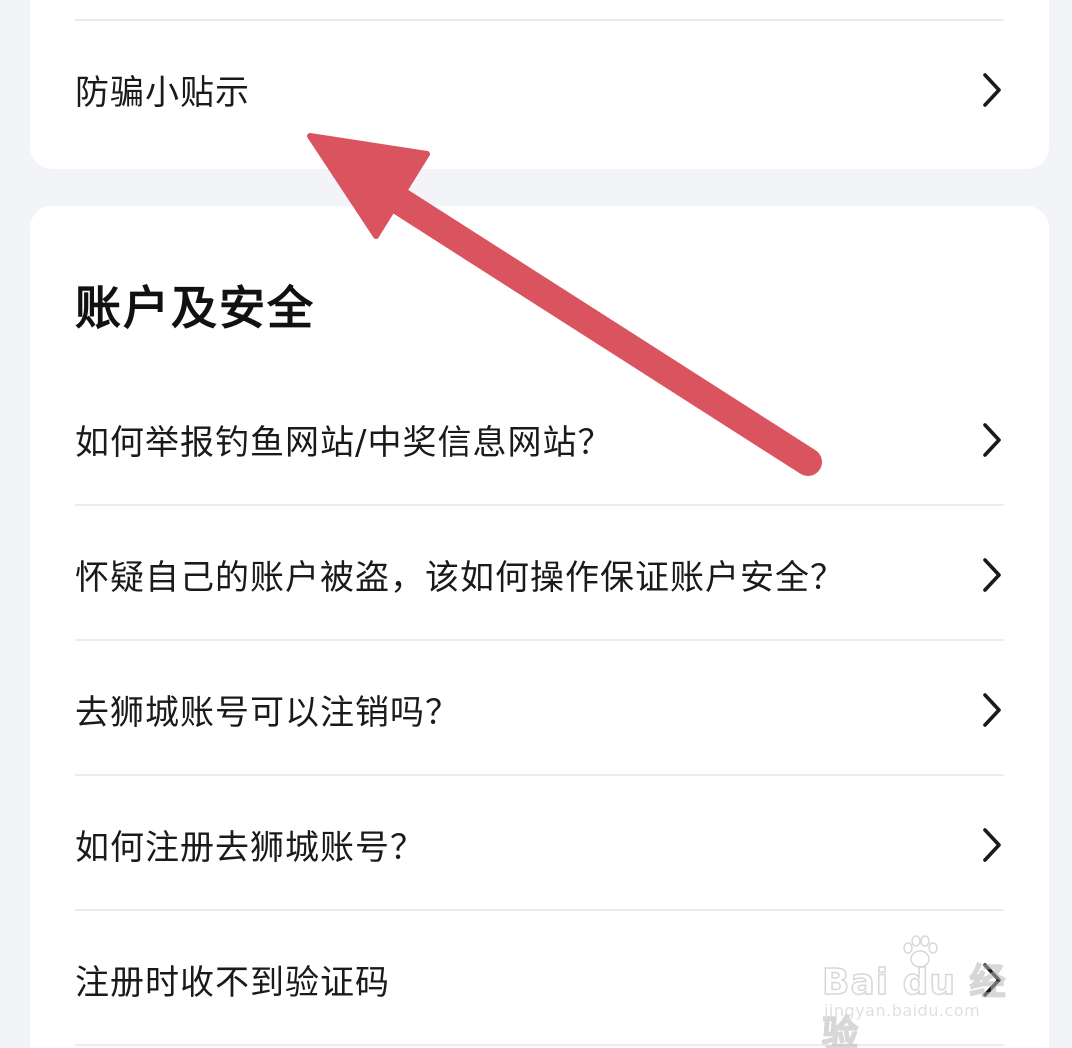 The image size is (1072, 1048). What do you see at coordinates (162, 93) in the screenshot?
I see `list-item-label: 防骗小贴示` at bounding box center [162, 93].